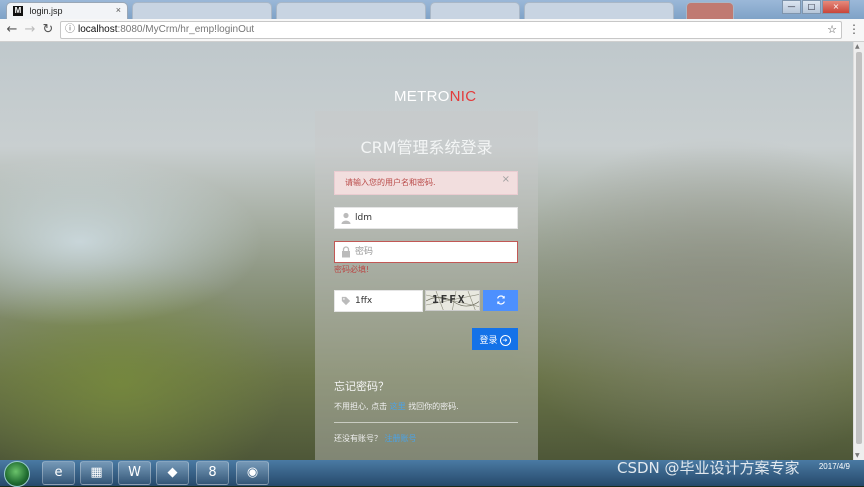  What do you see at coordinates (430, 218) in the screenshot?
I see `username-input` at bounding box center [430, 218].